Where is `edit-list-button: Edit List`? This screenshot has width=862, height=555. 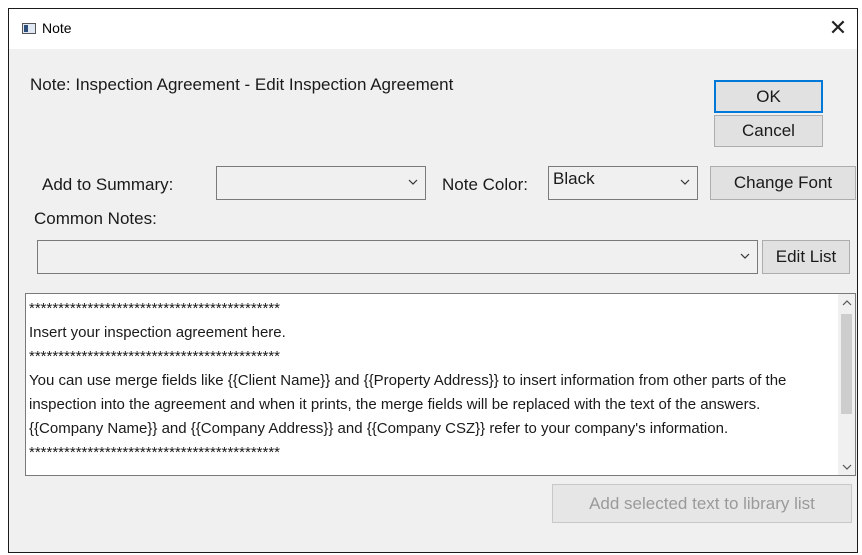
edit-list-button: Edit List is located at coordinates (806, 257).